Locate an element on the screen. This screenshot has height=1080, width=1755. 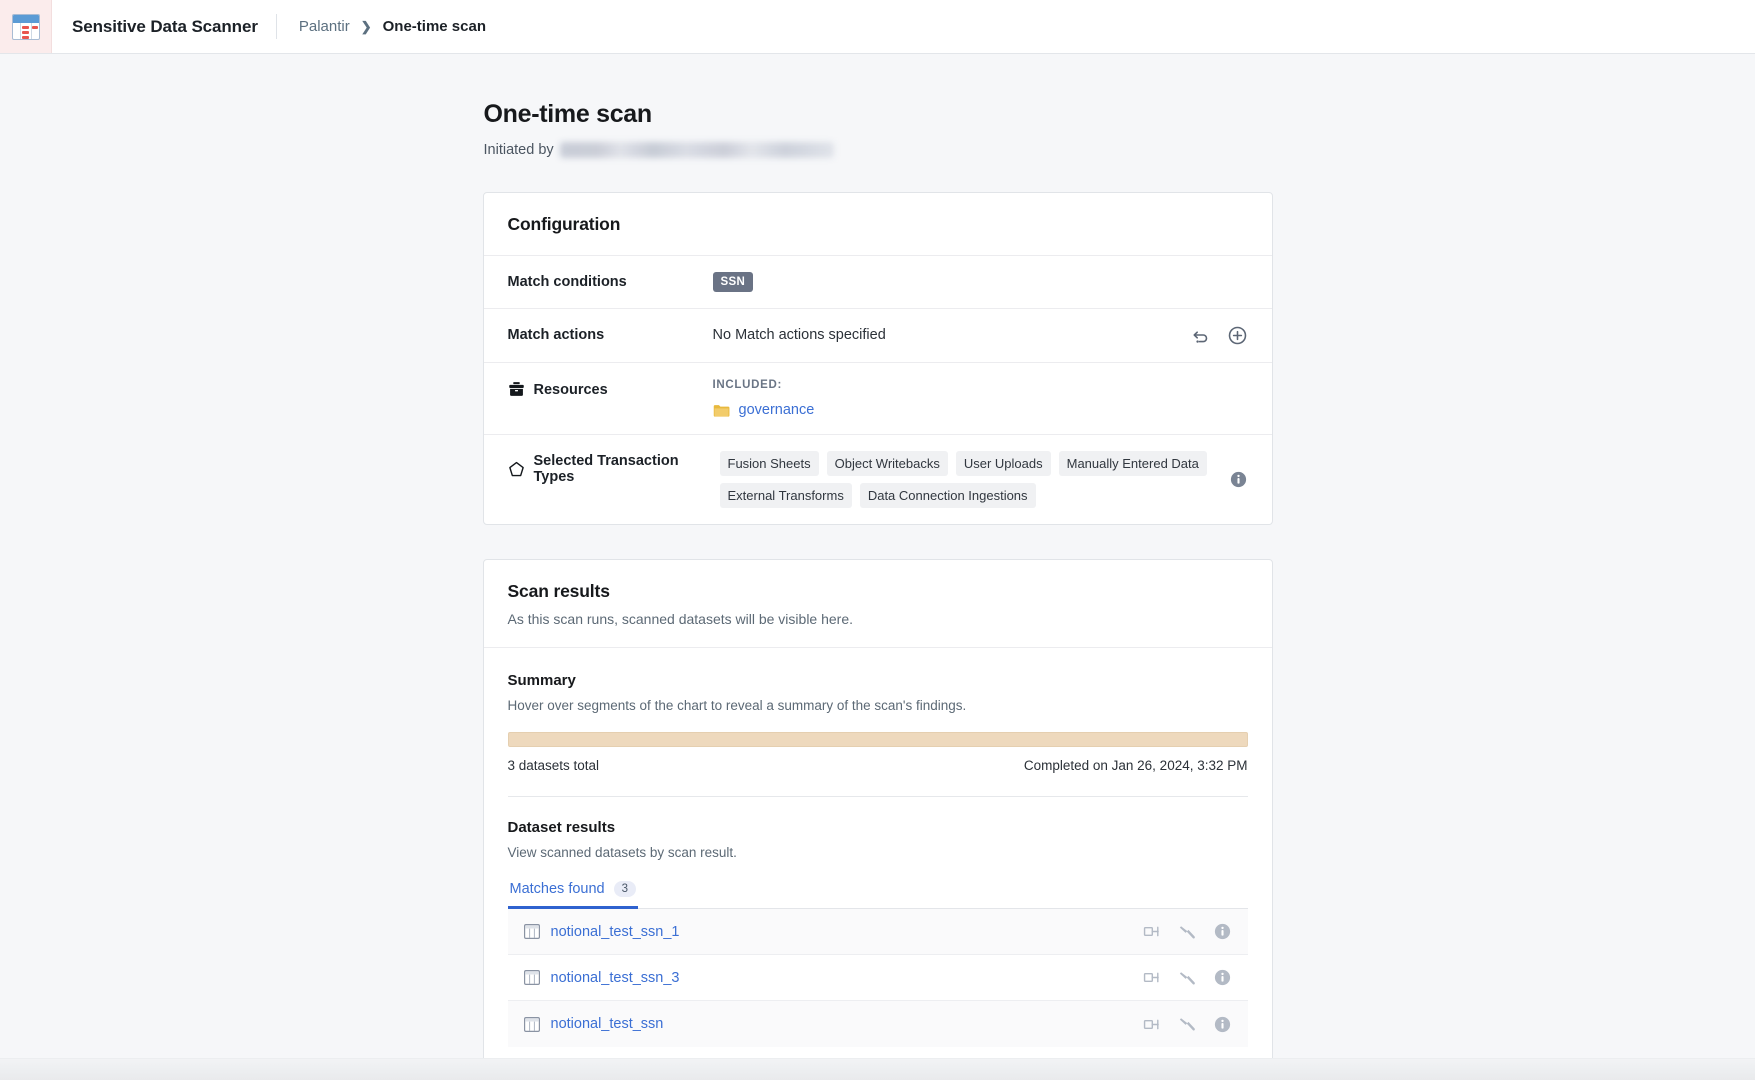
initiated-by-label: Initiated by is located at coordinates (518, 150).